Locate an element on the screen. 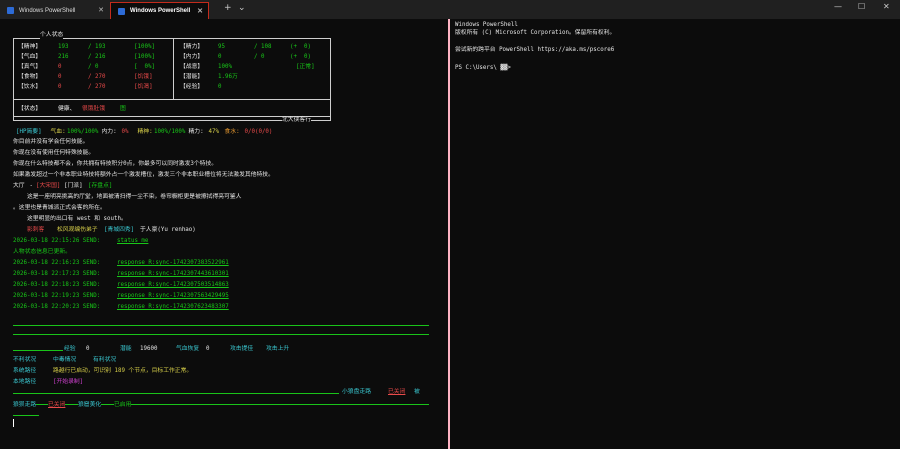 Image resolution: width=900 pixels, height=449 pixels. minimize-button: — is located at coordinates (838, 6).